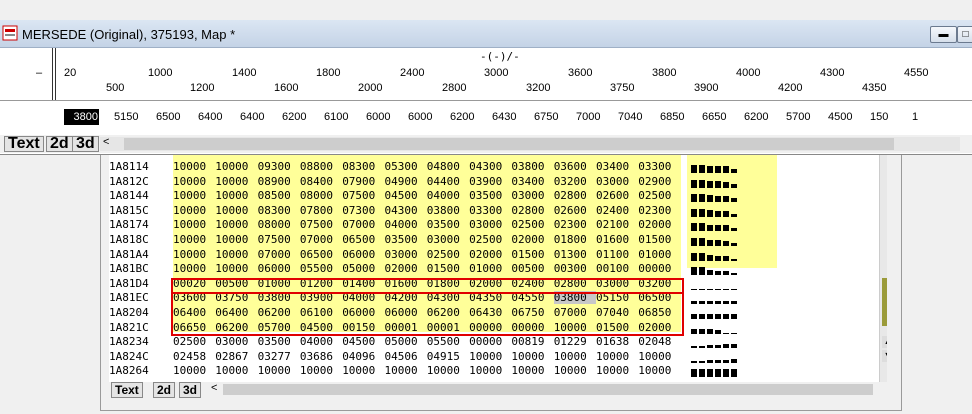 The width and height of the screenshot is (972, 414). Describe the element at coordinates (126, 117) in the screenshot. I see `data-cell: 5150` at that location.